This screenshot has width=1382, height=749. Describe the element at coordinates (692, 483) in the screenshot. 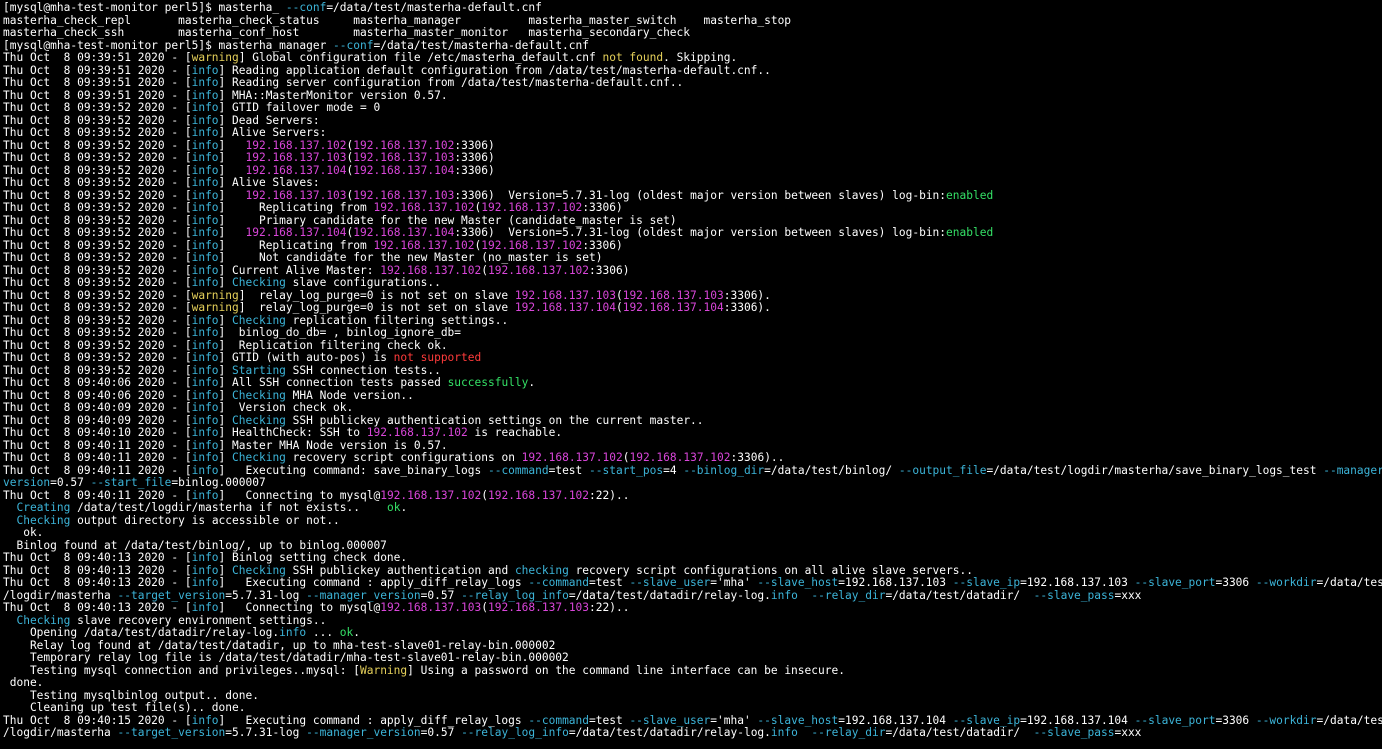

I see `terminal-line: version=0.57 --start_file=binlog.000007` at that location.